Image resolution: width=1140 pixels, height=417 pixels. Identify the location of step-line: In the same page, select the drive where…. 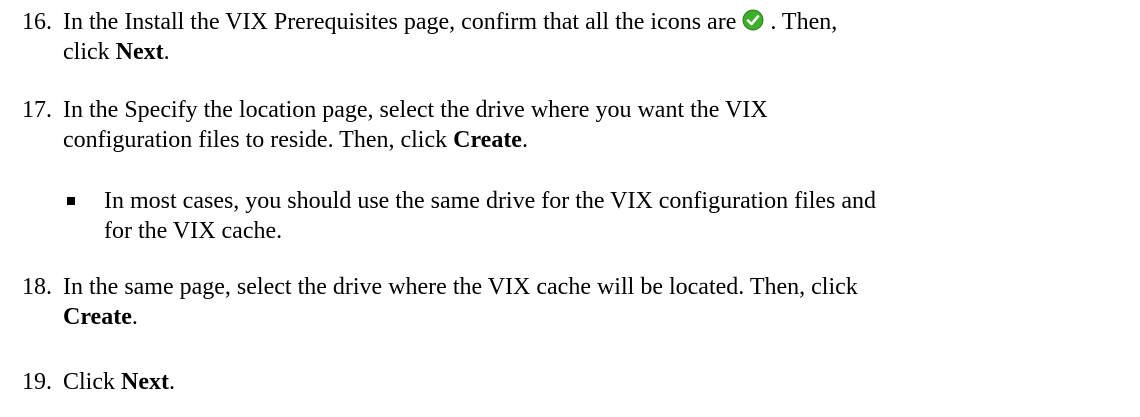
(597, 287).